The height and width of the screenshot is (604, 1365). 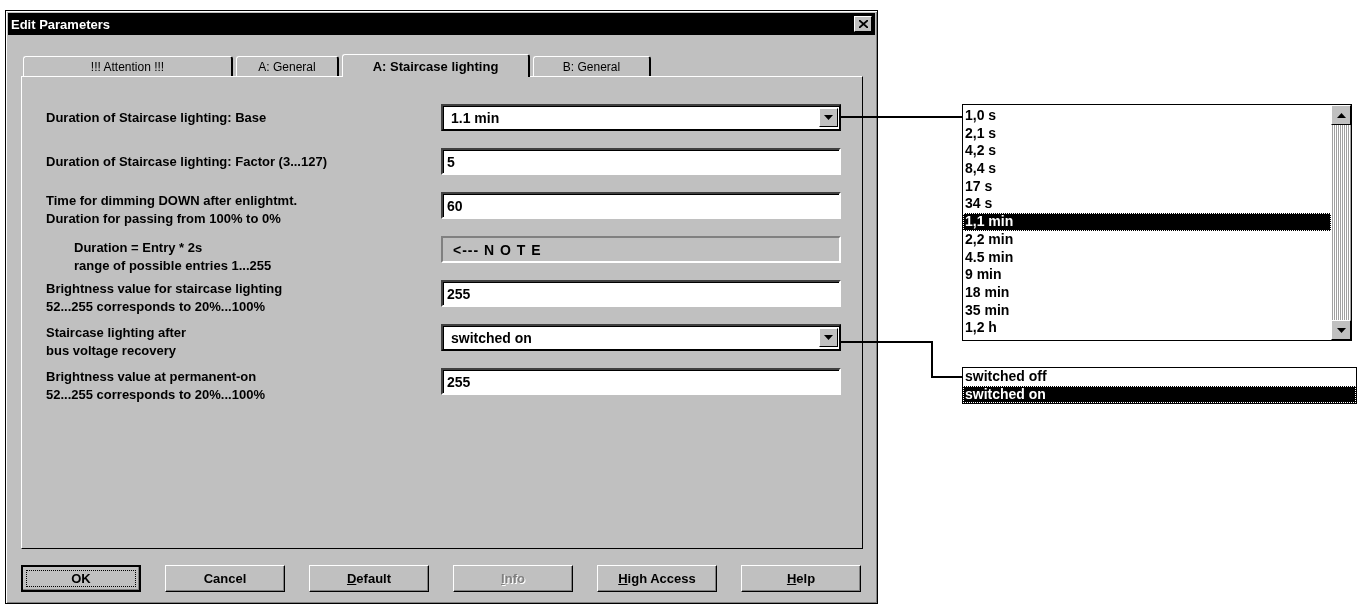 I want to click on parameter-label: Staircase lighting after, so click(x=116, y=333).